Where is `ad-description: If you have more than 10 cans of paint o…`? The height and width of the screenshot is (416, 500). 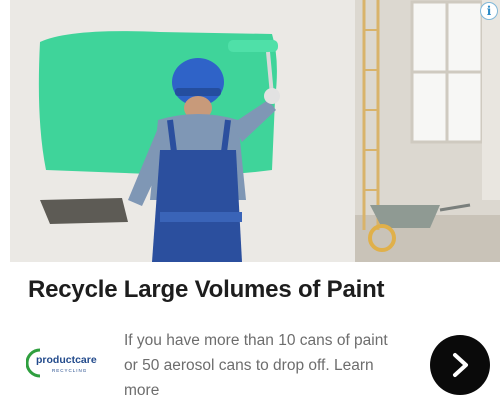 ad-description: If you have more than 10 cans of paint o… is located at coordinates (256, 365).